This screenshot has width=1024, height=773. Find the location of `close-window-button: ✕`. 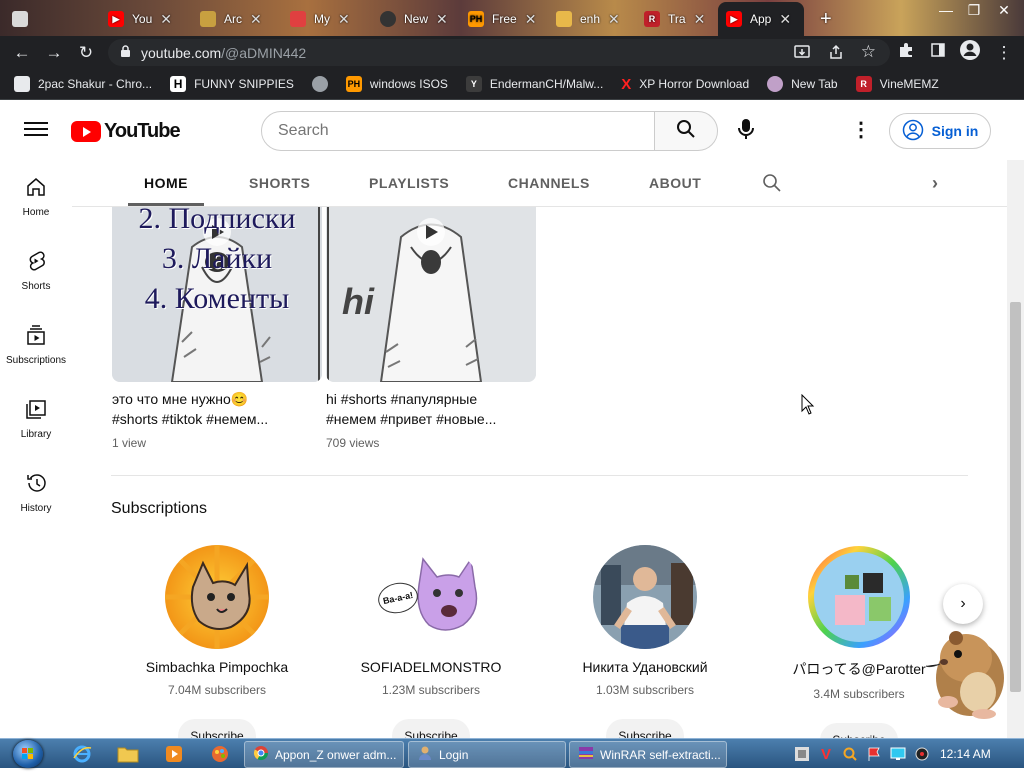

close-window-button: ✕ is located at coordinates (1004, 10).